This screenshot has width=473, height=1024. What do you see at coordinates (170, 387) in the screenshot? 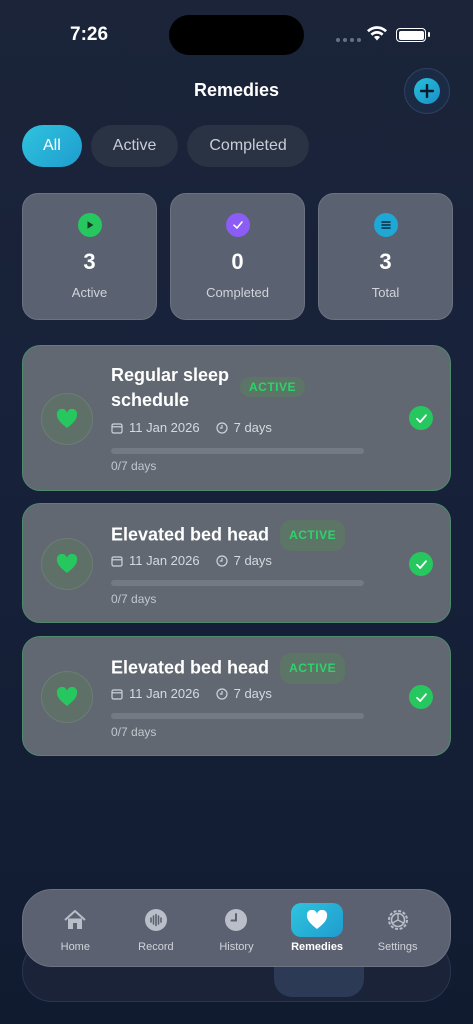
I see `remedy-title-text: Regular sleep schedule` at bounding box center [170, 387].